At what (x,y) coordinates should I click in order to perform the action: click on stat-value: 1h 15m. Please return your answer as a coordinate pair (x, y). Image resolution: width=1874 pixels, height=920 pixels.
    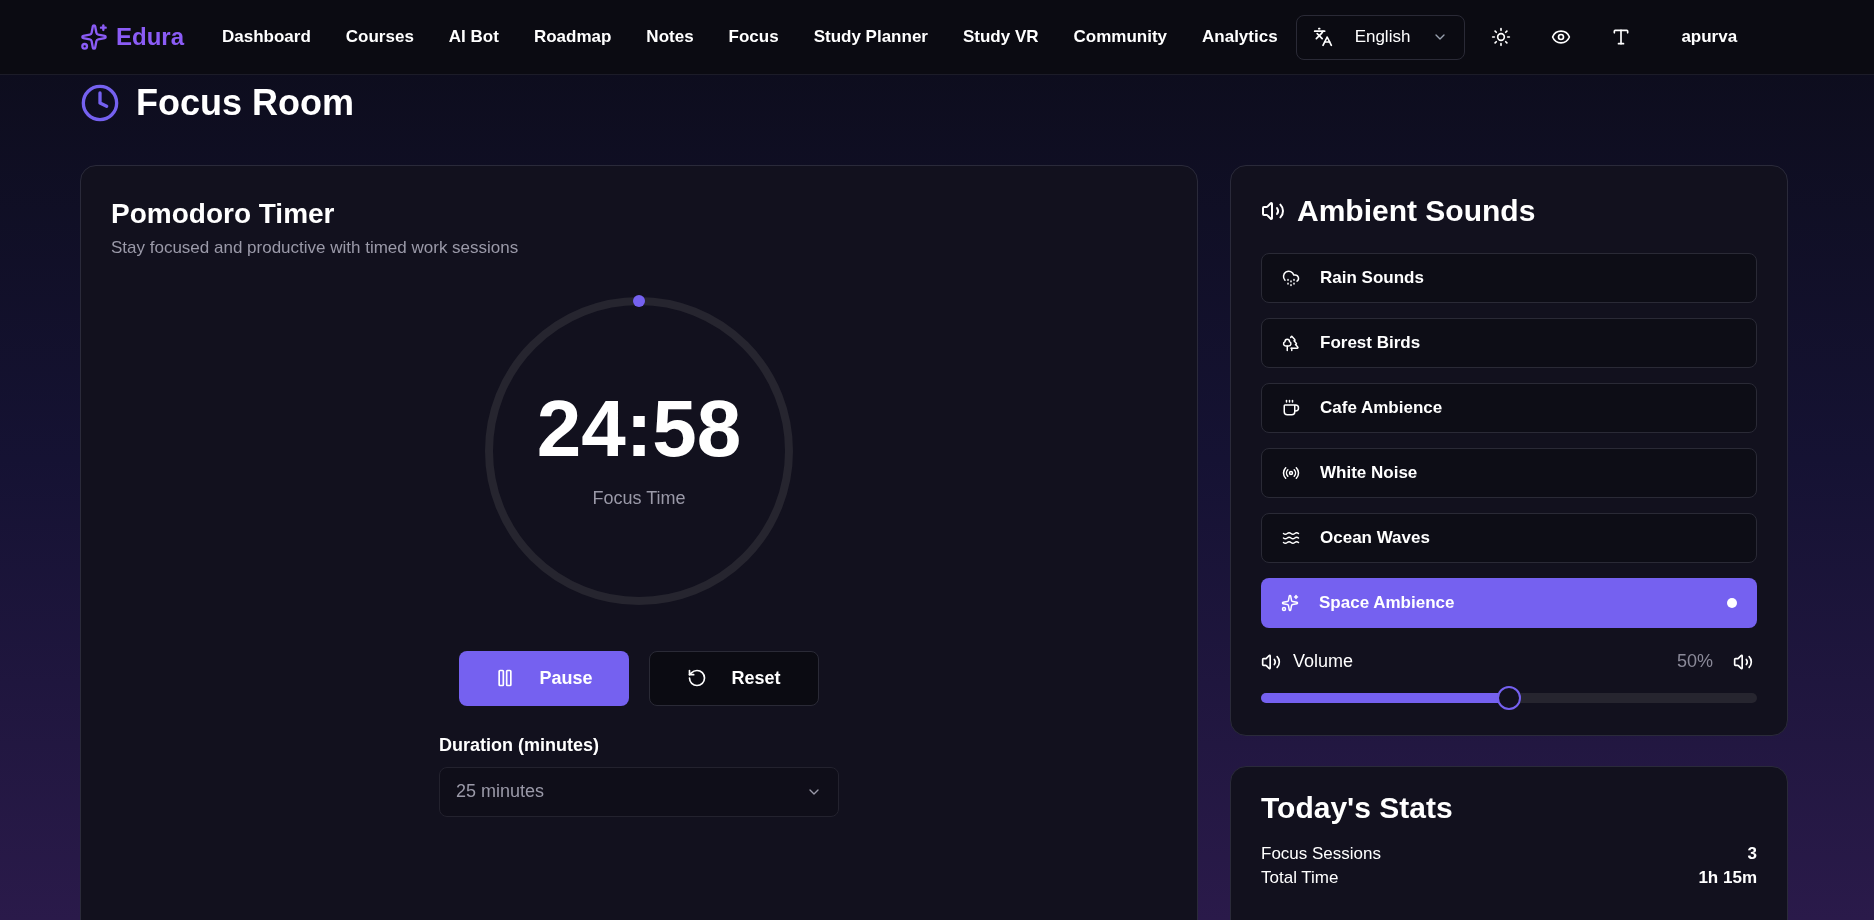
    Looking at the image, I should click on (1727, 877).